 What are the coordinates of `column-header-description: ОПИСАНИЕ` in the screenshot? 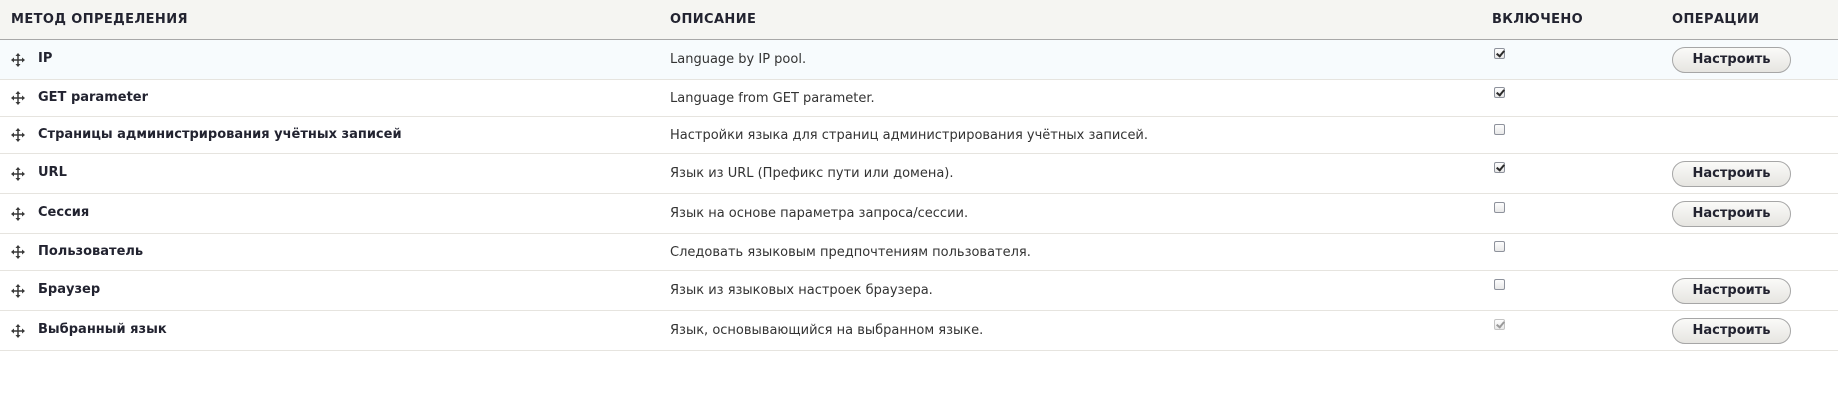 It's located at (1081, 20).